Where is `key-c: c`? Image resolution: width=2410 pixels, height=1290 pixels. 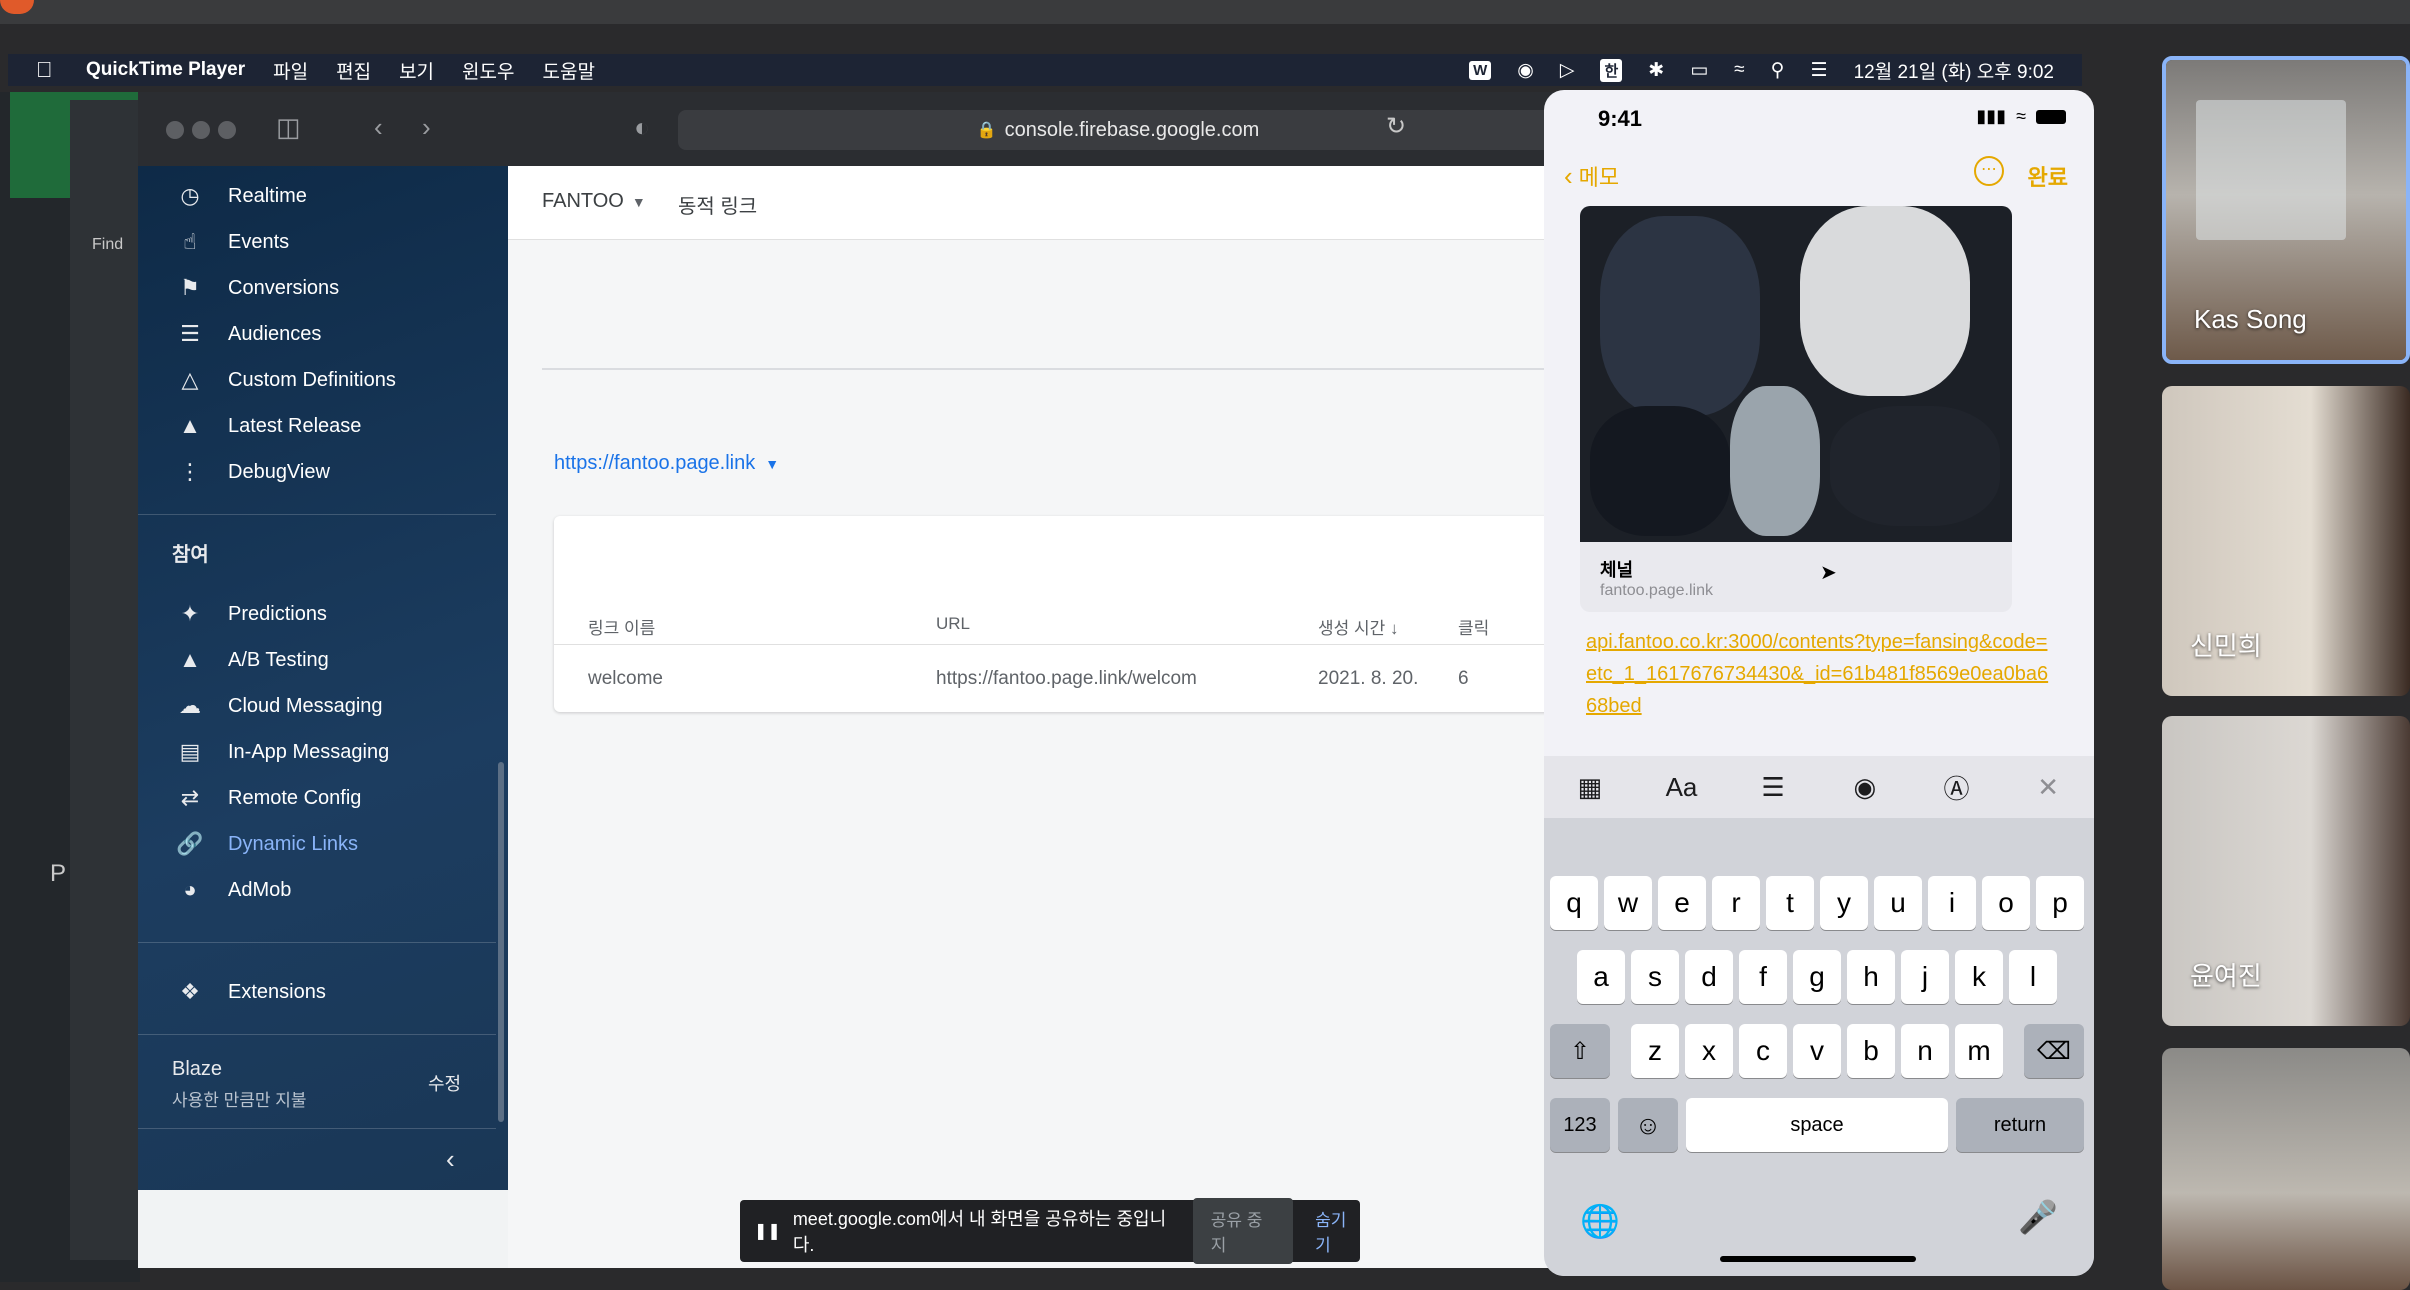 key-c: c is located at coordinates (1763, 1051).